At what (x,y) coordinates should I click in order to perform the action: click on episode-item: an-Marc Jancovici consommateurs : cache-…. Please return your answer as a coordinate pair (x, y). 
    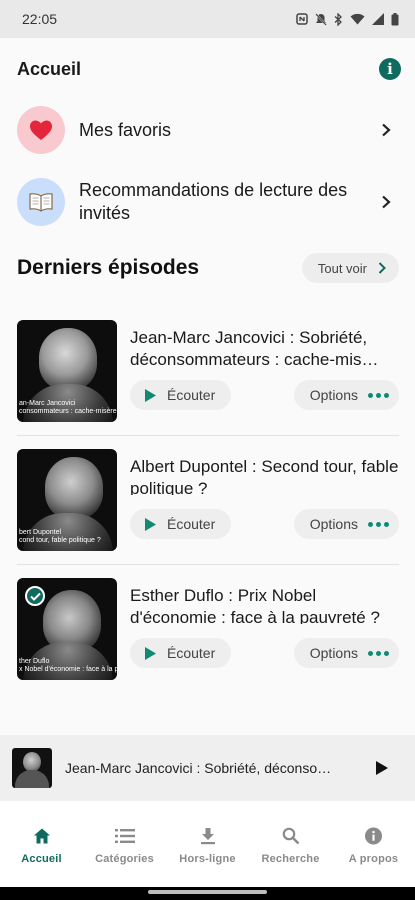
    Looking at the image, I should click on (208, 372).